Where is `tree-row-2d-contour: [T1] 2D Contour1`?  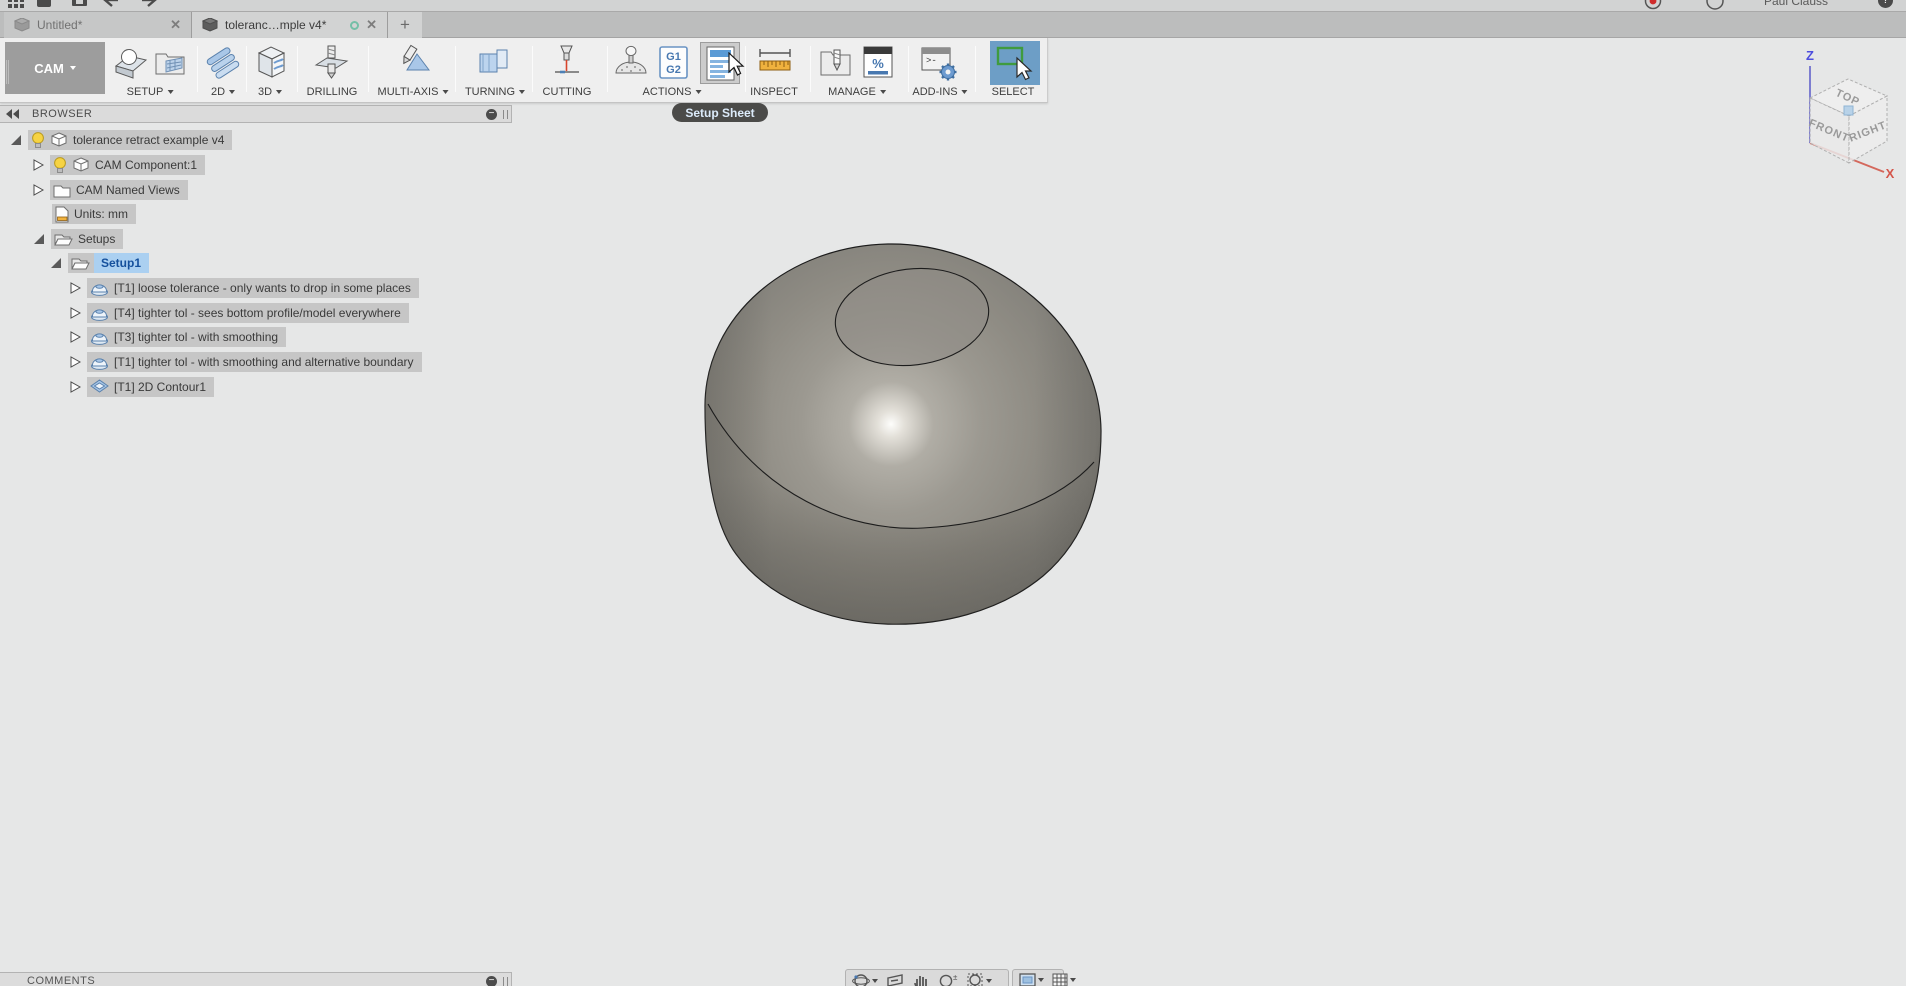
tree-row-2d-contour: [T1] 2D Contour1 is located at coordinates (142, 387).